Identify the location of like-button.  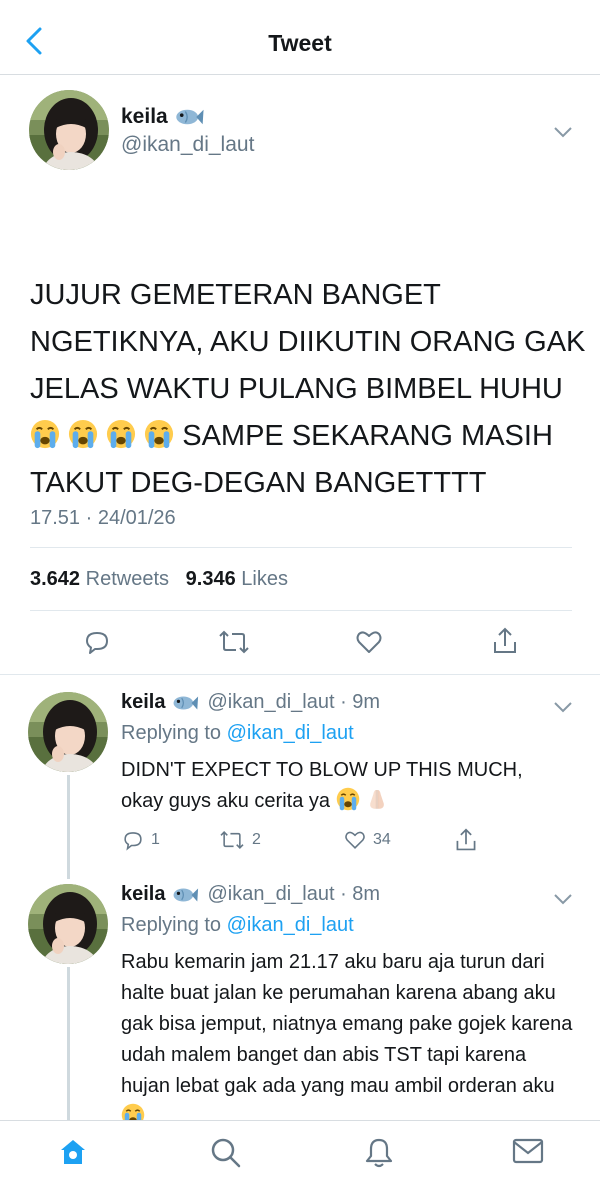
(369, 644).